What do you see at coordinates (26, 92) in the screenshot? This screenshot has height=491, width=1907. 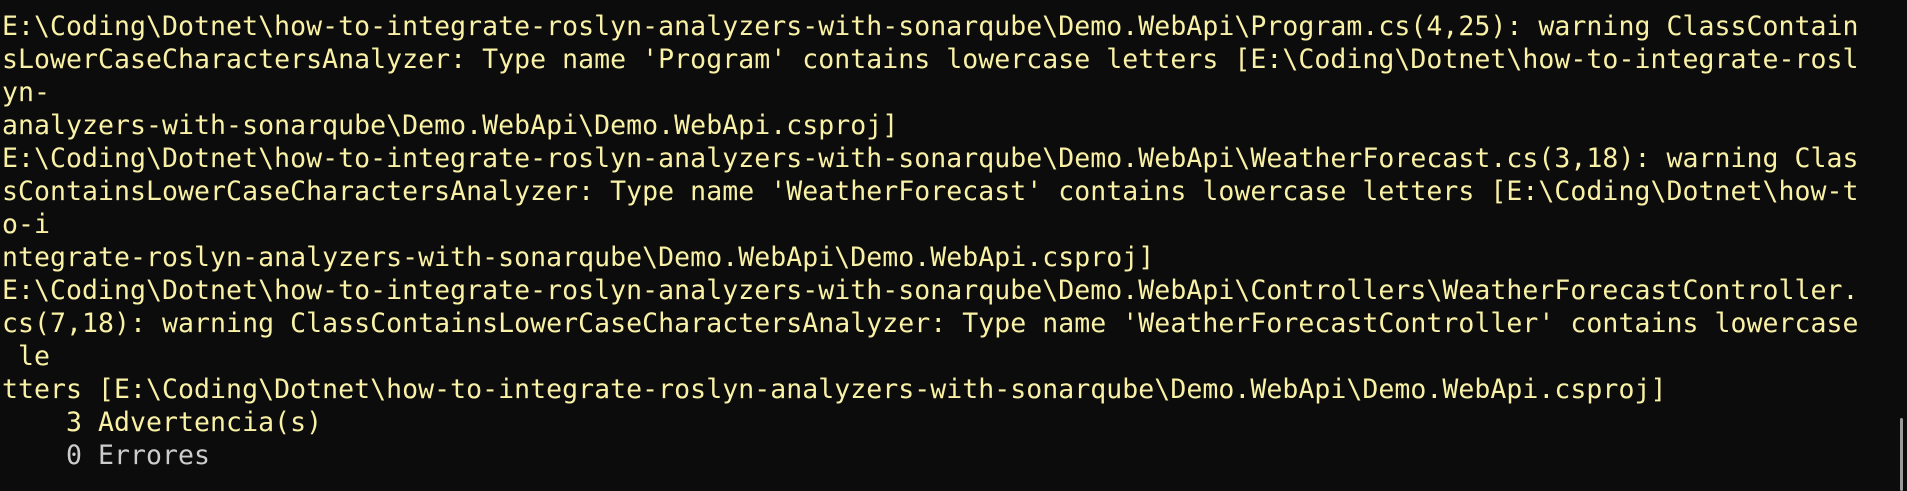 I see `warning-line: yn-` at bounding box center [26, 92].